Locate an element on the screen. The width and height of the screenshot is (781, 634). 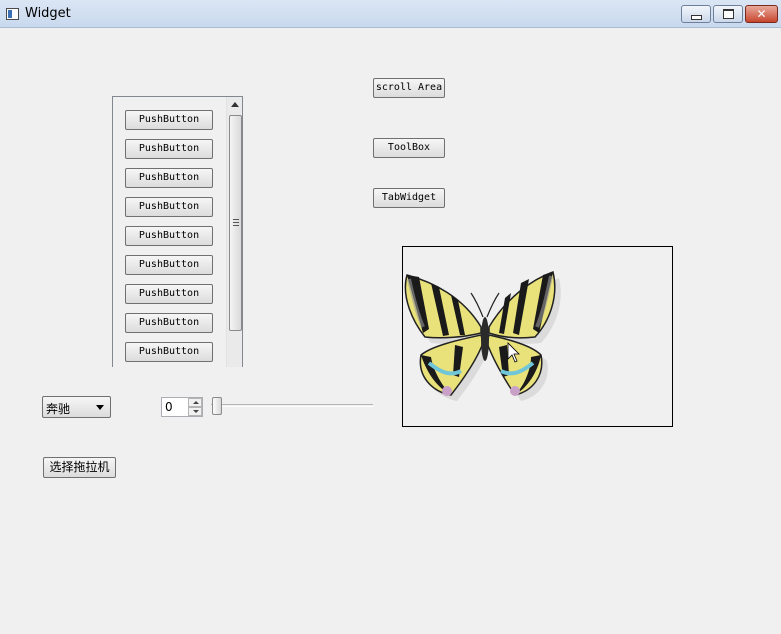
car-brand-combobox: 奔驰 is located at coordinates (76, 407).